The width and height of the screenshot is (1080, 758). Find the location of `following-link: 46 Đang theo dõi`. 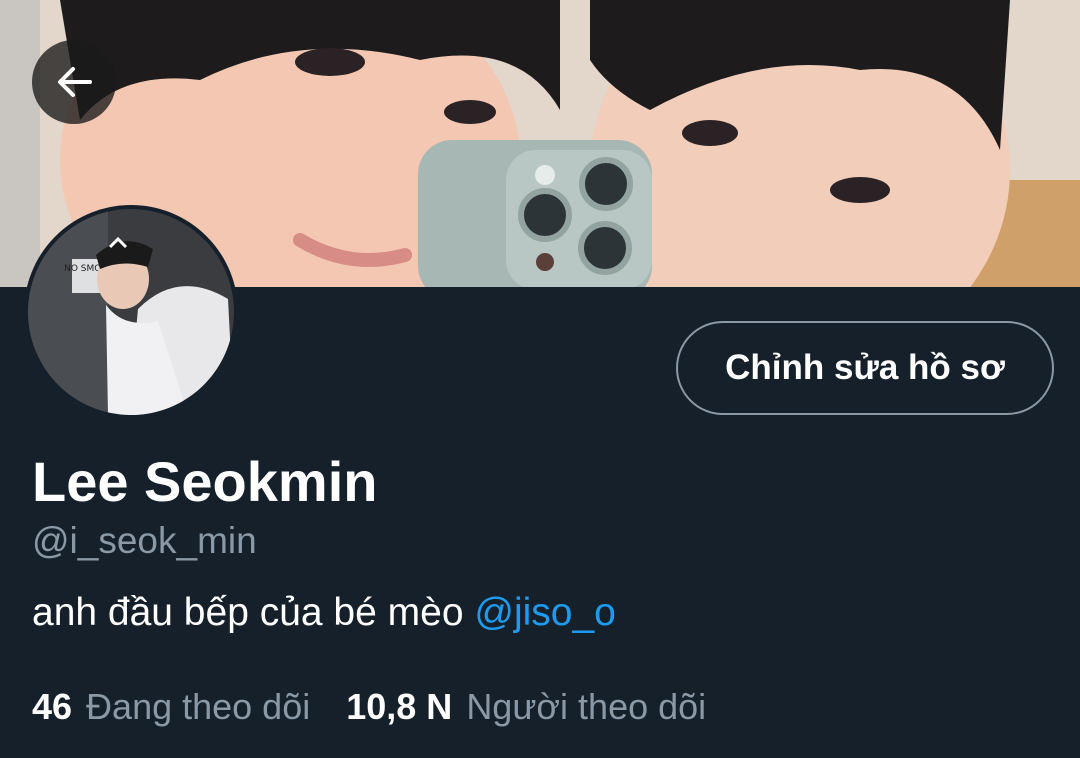

following-link: 46 Đang theo dõi is located at coordinates (171, 707).